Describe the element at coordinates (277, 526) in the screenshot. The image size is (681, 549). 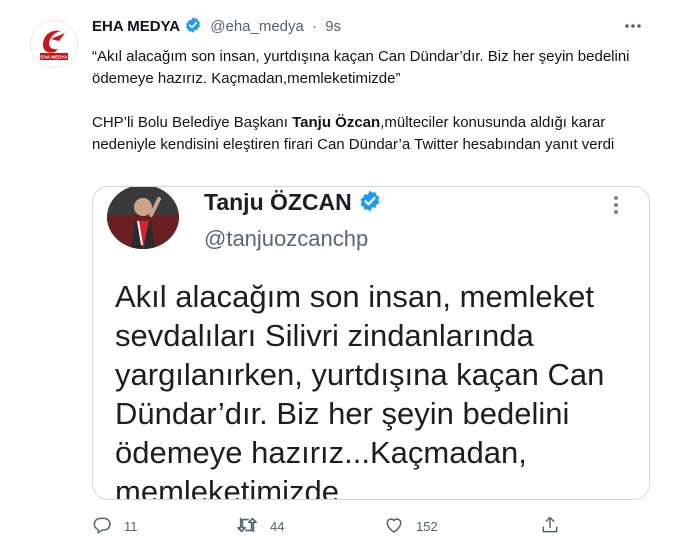
I see `retweet-count: 44` at that location.